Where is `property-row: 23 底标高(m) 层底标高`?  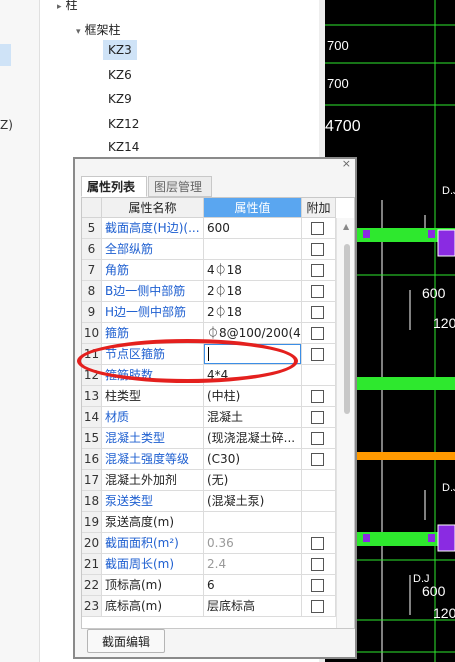
property-row: 23 底标高(m) 层底标高 is located at coordinates (209, 606).